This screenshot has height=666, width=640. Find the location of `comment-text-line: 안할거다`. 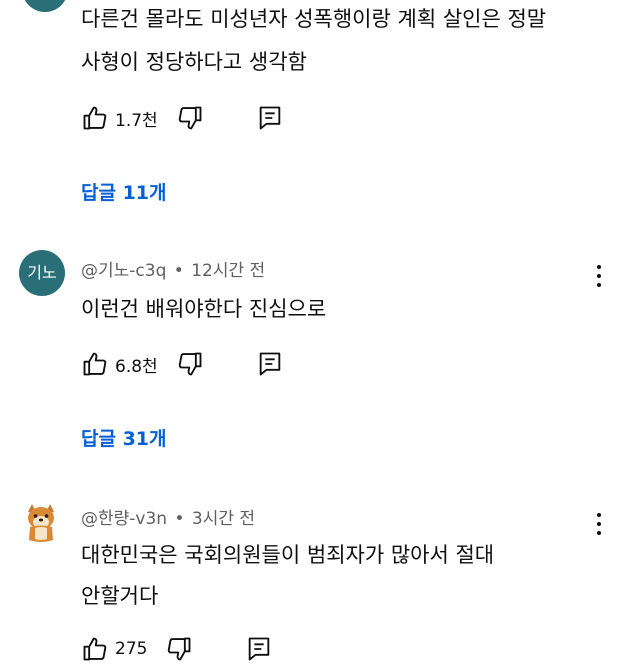

comment-text-line: 안할거다 is located at coordinates (120, 596).